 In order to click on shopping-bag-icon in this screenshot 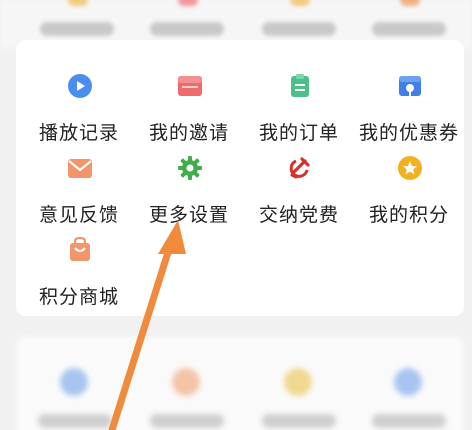, I will do `click(80, 250)`.